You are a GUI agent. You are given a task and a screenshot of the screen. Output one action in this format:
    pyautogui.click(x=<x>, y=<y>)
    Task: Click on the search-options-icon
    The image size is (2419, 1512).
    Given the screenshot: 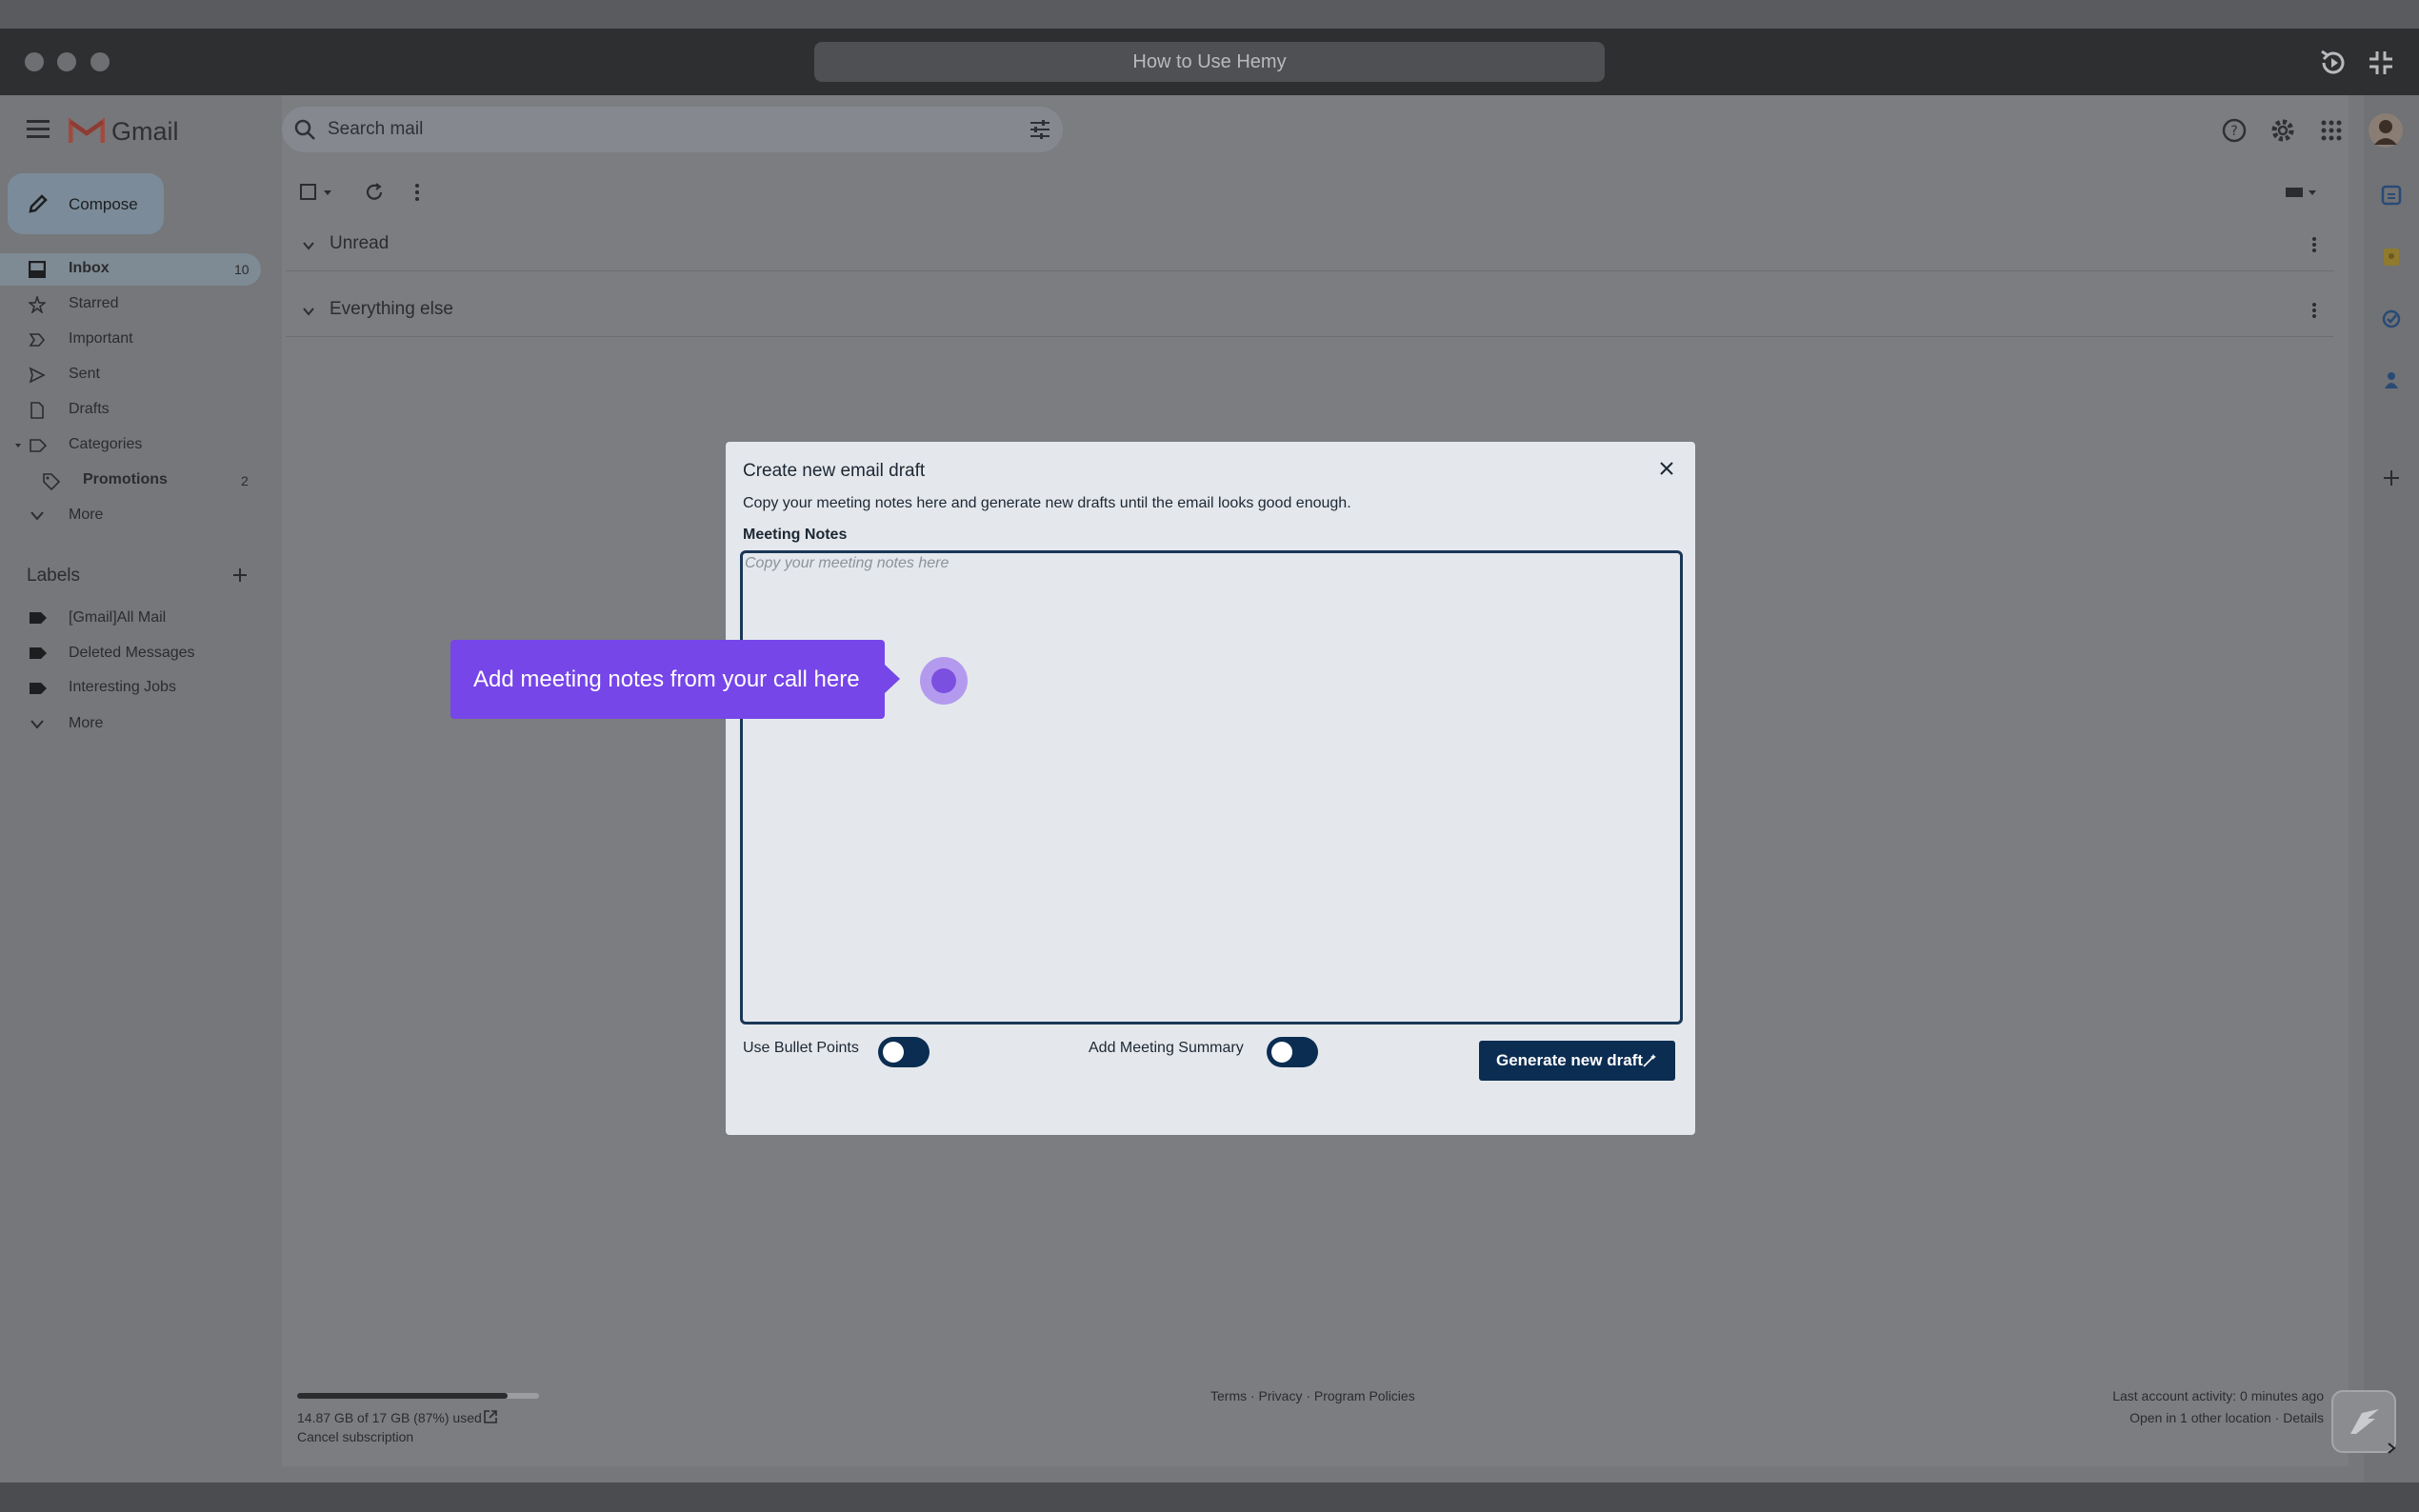 What is the action you would take?
    pyautogui.click(x=1040, y=129)
    